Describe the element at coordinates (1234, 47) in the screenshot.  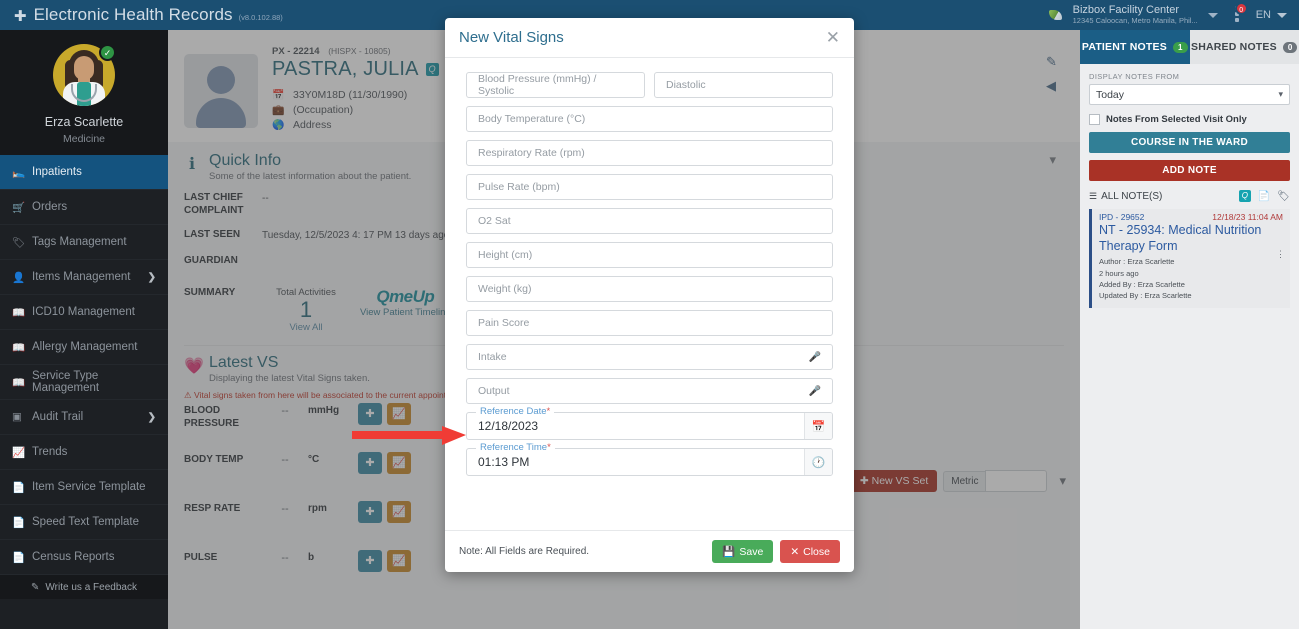
I see `tab-shared-notes-label: SHARED NOTES` at that location.